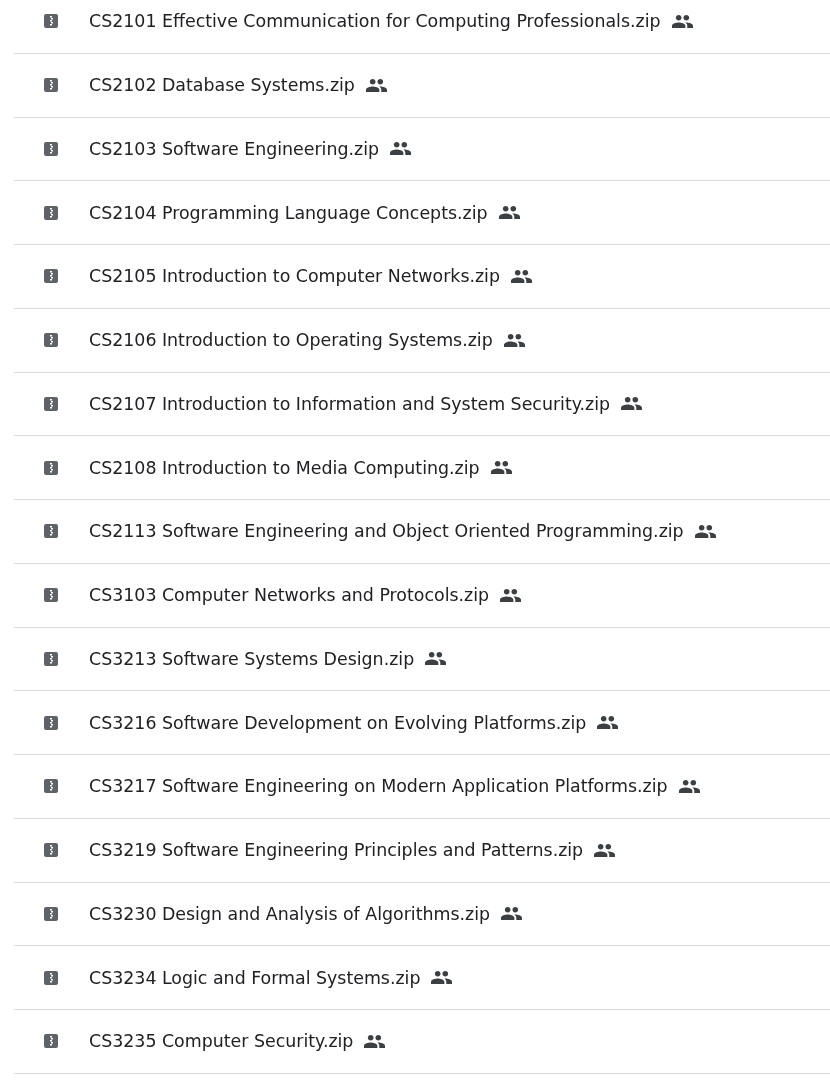  I want to click on file-name: CS2103 Software Engineering.zip, so click(234, 148).